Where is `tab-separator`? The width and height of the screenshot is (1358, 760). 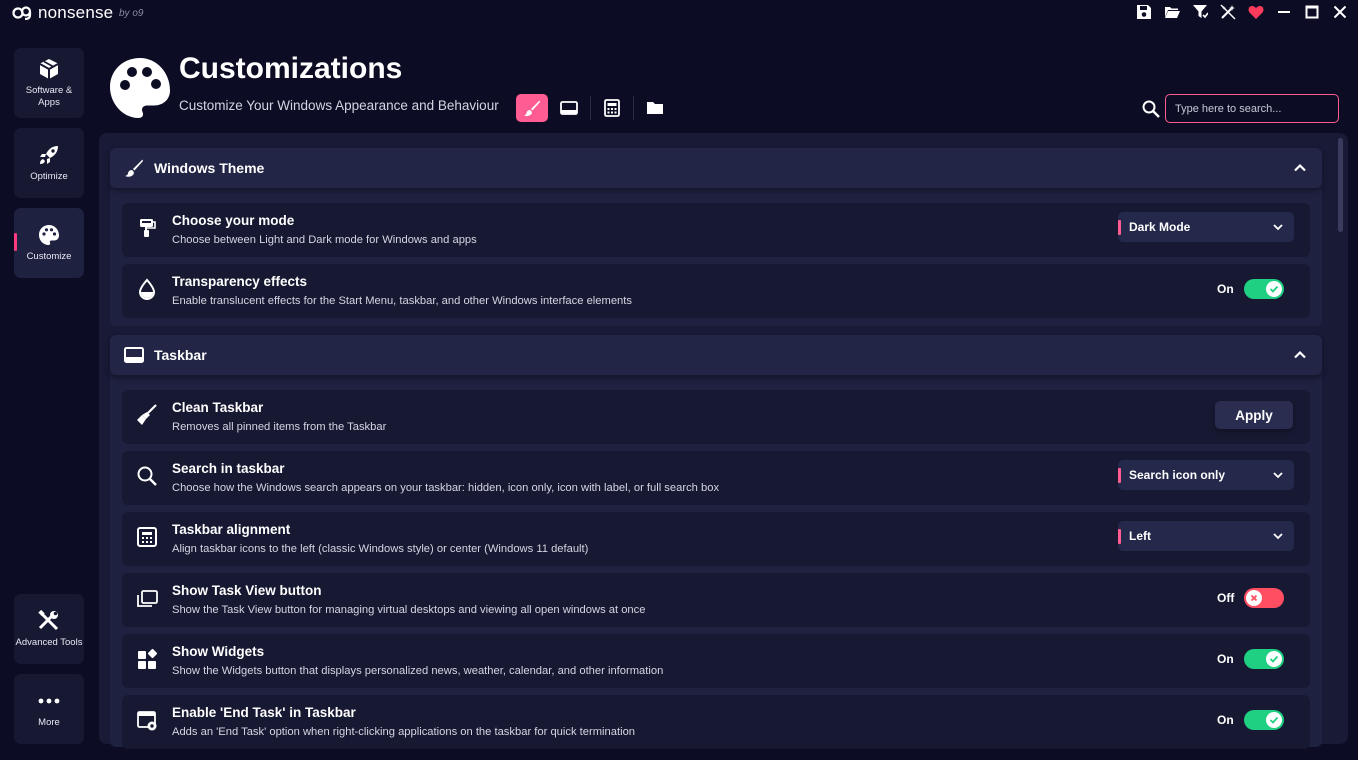
tab-separator is located at coordinates (590, 108).